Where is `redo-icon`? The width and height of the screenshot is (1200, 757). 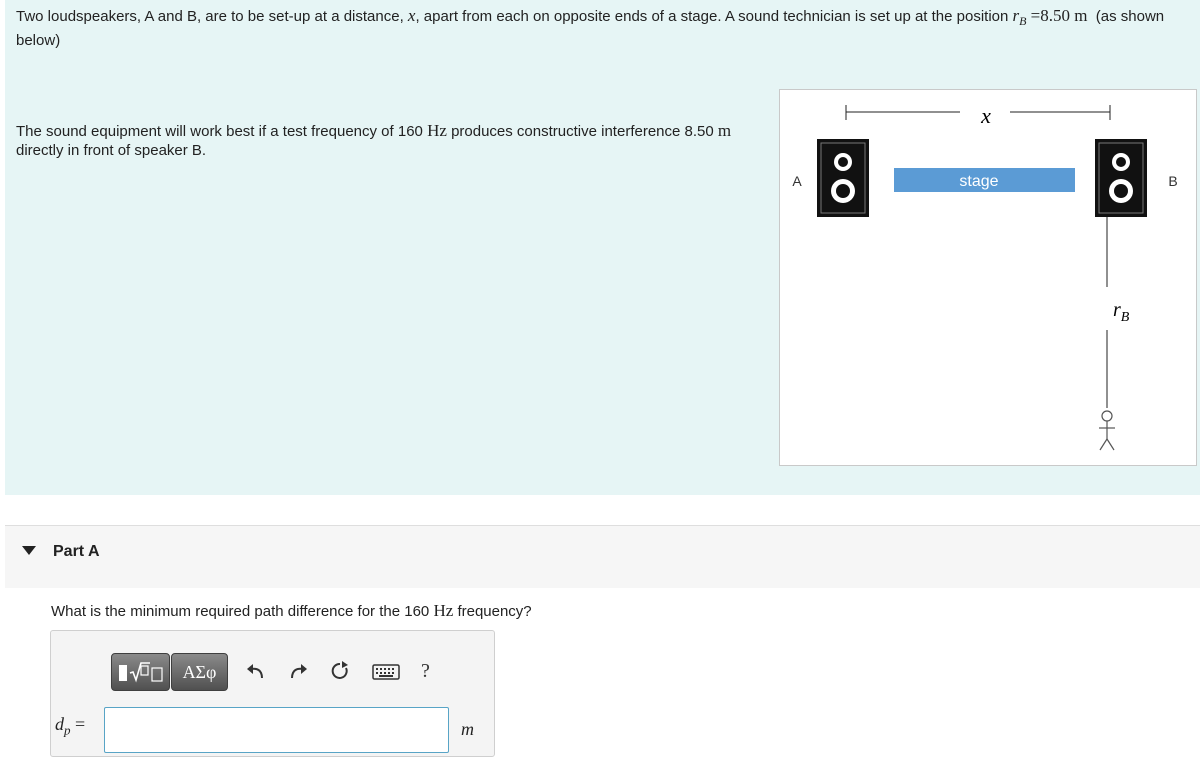
redo-icon is located at coordinates (298, 671).